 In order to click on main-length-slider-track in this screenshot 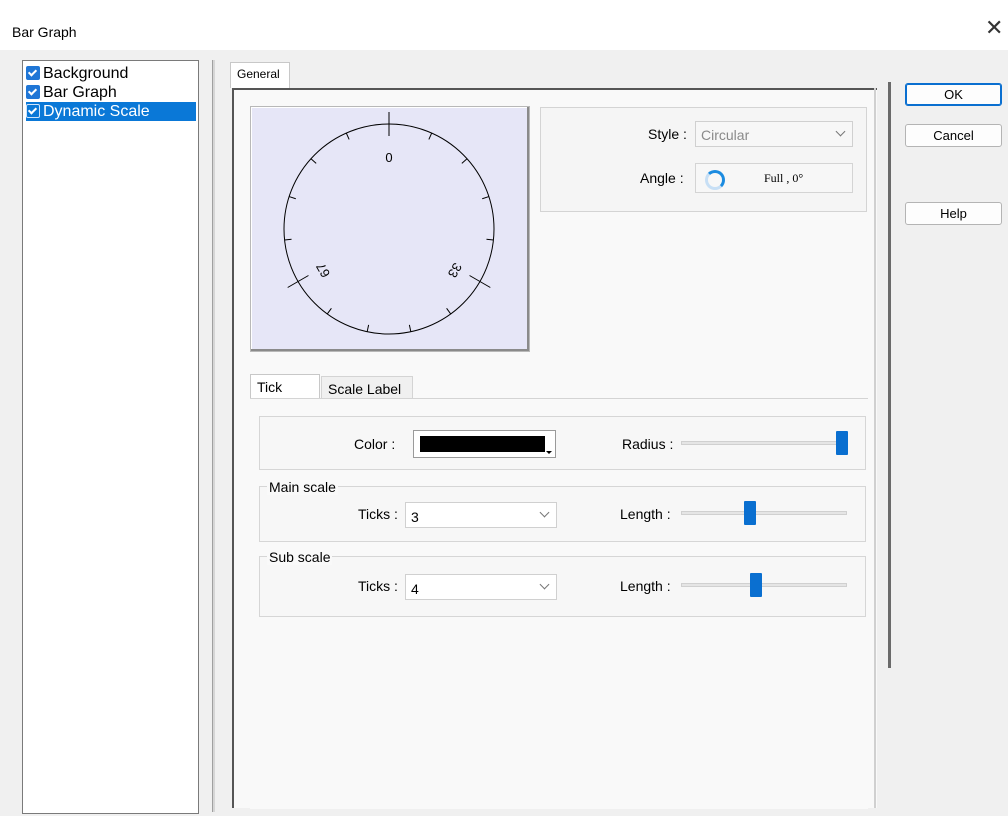, I will do `click(764, 513)`.